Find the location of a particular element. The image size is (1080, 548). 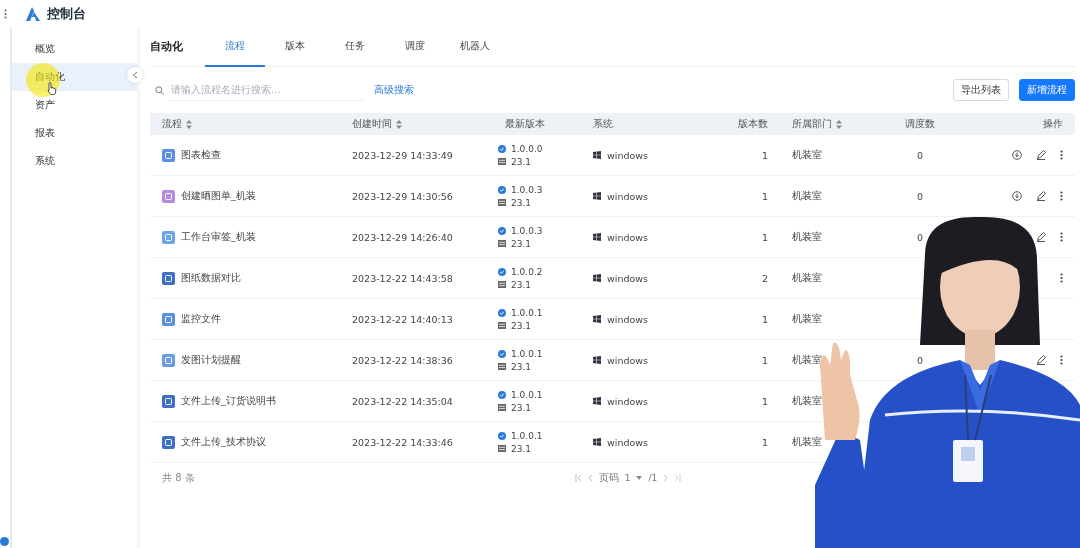

created-time: 2023-12-22 14:43:58 is located at coordinates (402, 278).